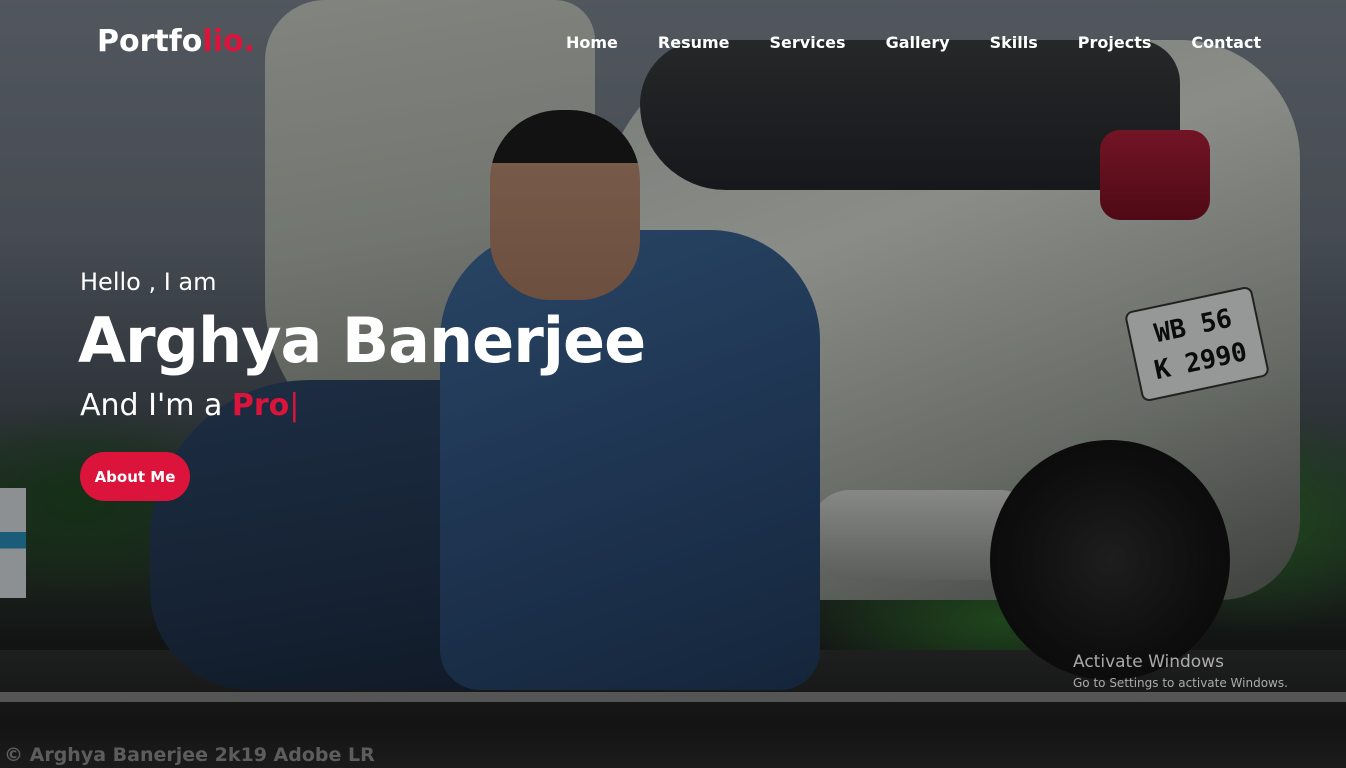 This screenshot has height=768, width=1346. I want to click on photo-watermark: © Arghya Banerjee 2k19 Adobe LR, so click(189, 755).